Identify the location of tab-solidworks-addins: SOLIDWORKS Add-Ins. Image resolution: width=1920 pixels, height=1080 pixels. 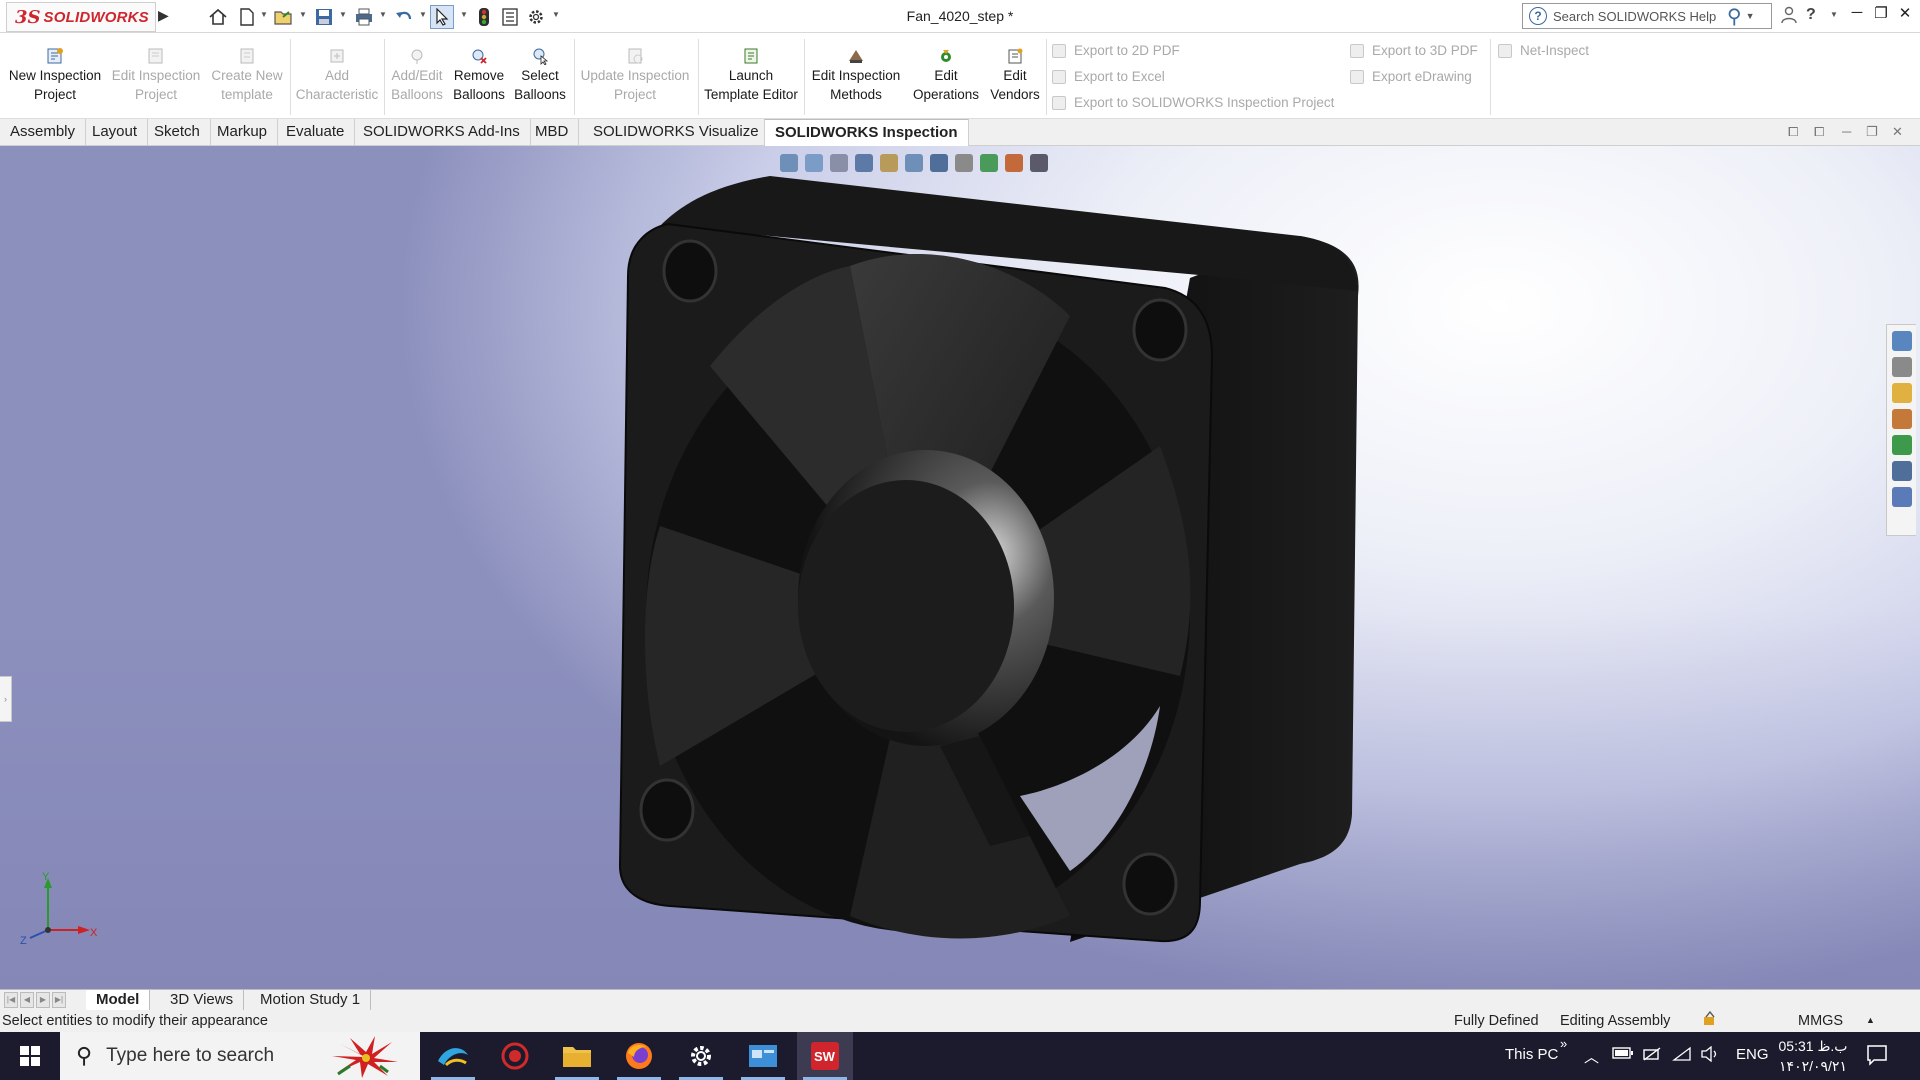
(442, 132).